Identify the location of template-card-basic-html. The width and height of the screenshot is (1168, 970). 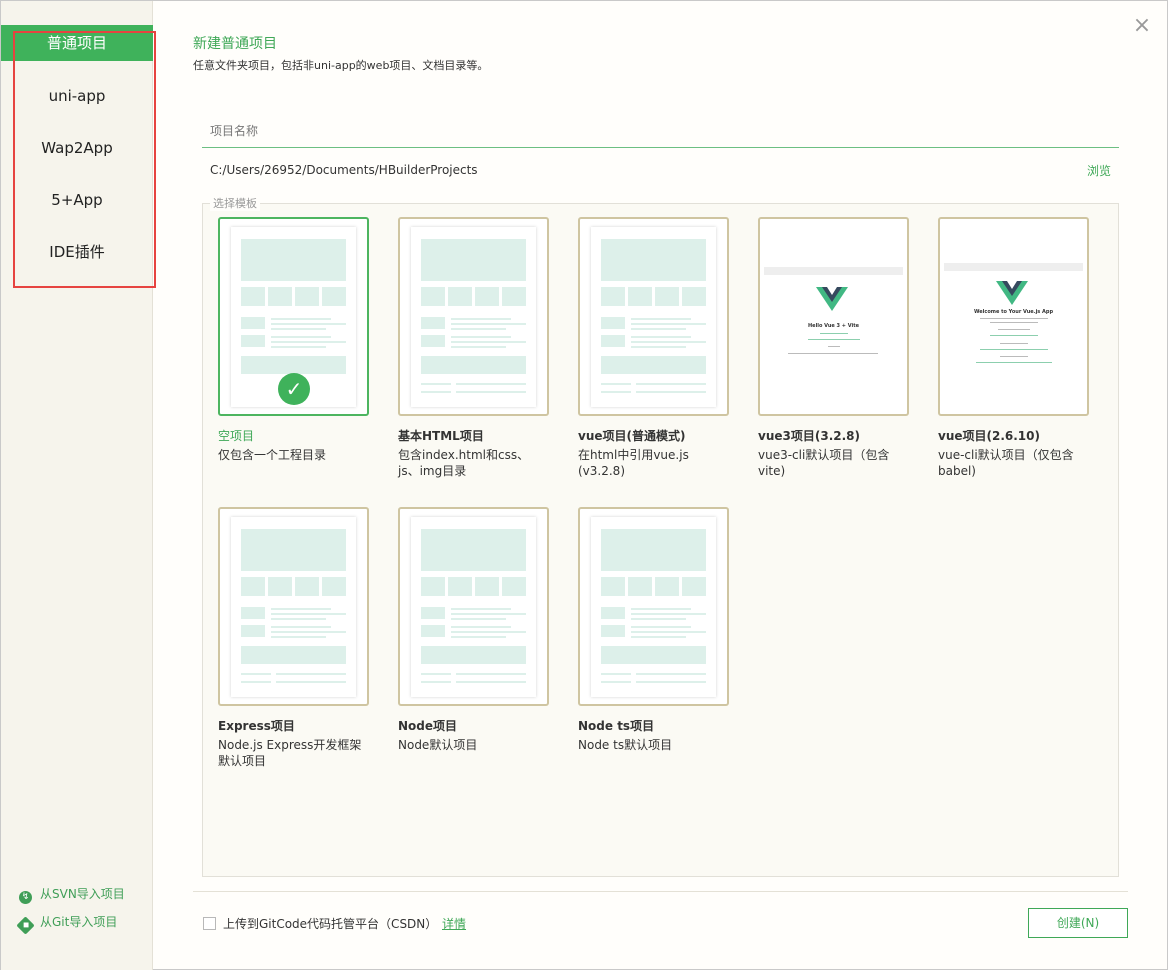
(473, 316).